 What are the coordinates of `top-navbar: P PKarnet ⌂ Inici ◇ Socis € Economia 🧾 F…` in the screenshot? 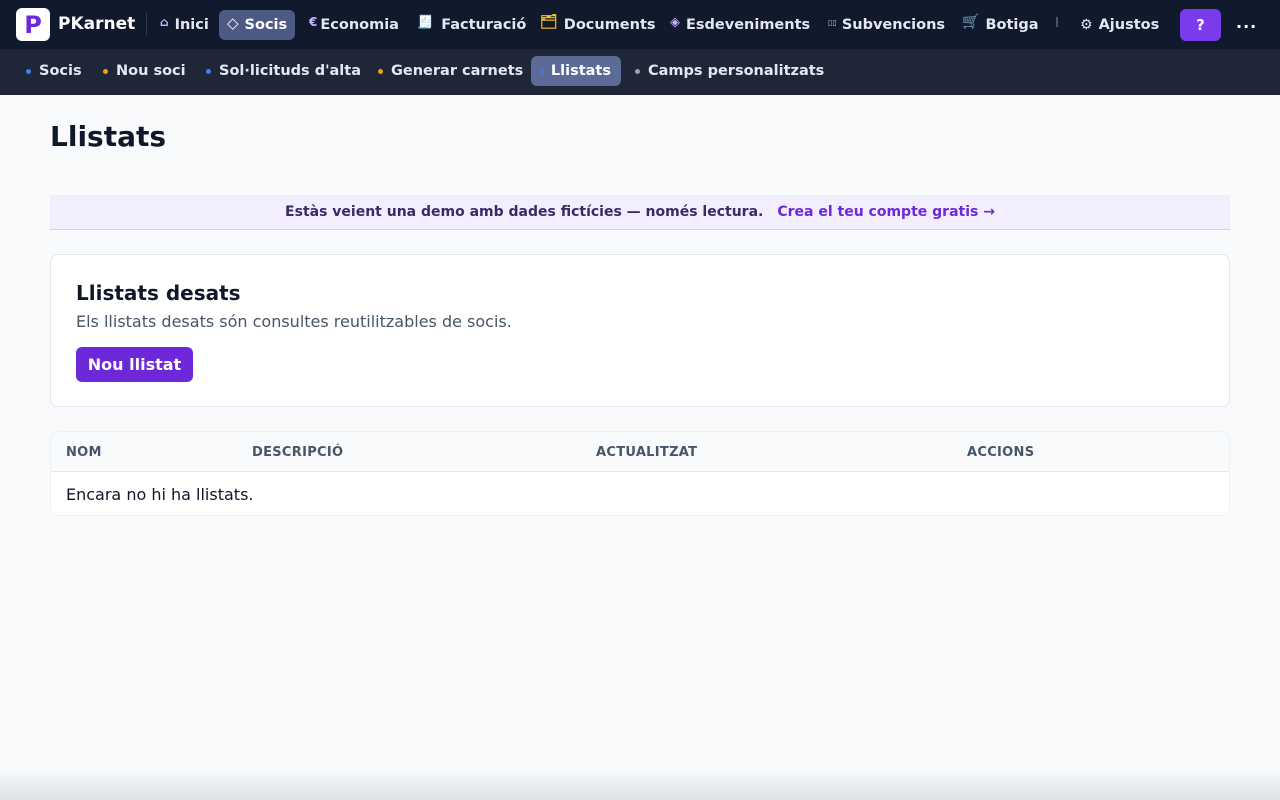 It's located at (640, 24).